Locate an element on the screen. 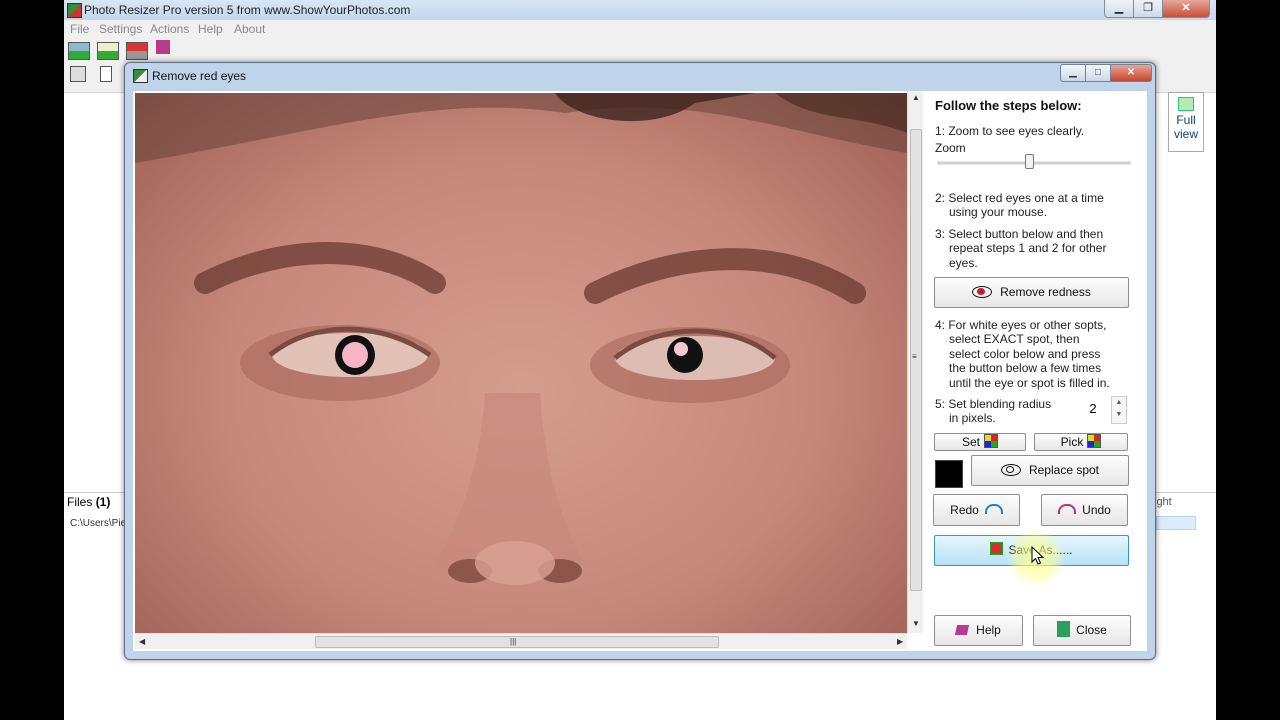 The image size is (1280, 720). vertical-scroll-thumb: ≡ is located at coordinates (916, 360).